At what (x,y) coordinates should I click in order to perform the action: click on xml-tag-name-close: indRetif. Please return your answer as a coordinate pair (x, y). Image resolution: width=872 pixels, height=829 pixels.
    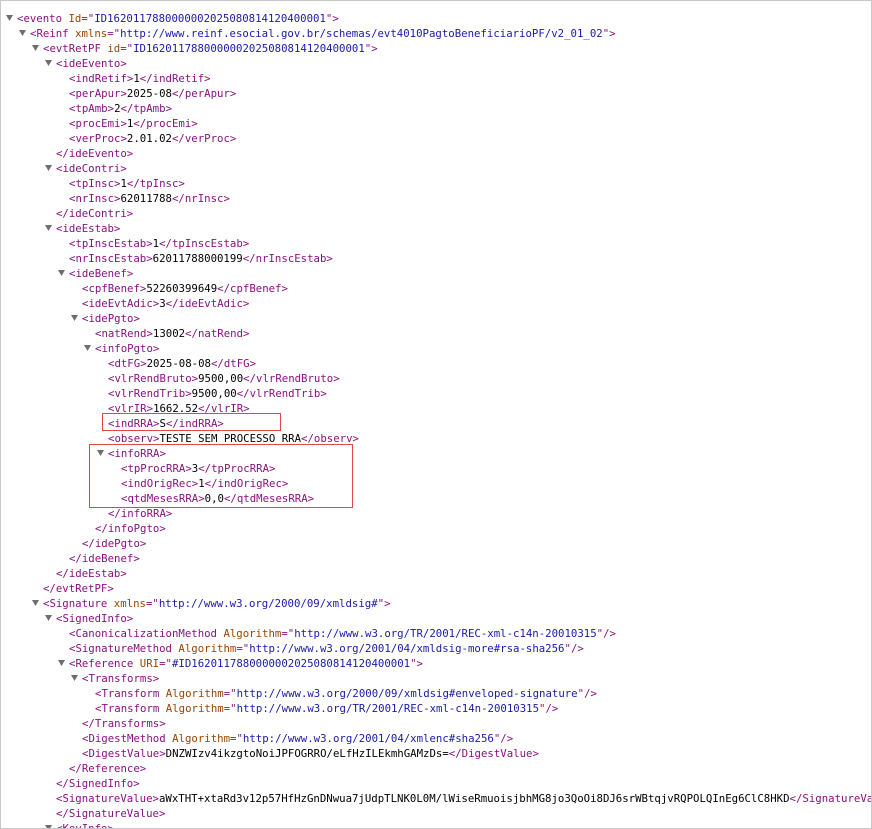
    Looking at the image, I should click on (178, 78).